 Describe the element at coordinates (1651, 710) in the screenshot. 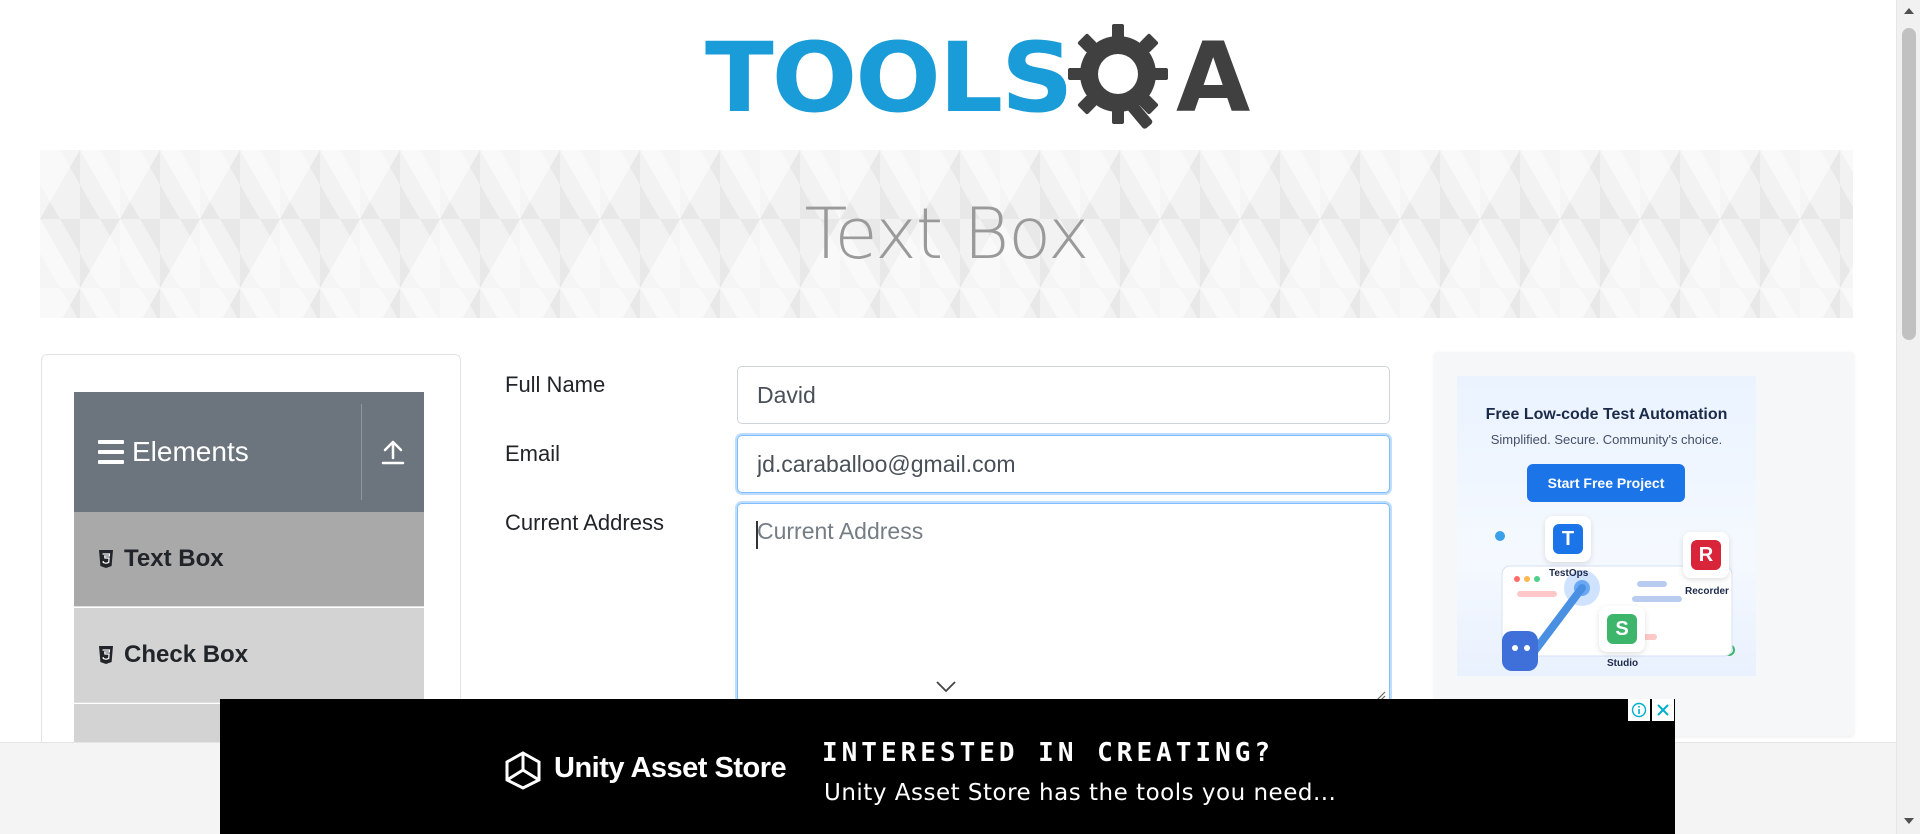

I see `ad-controls` at that location.